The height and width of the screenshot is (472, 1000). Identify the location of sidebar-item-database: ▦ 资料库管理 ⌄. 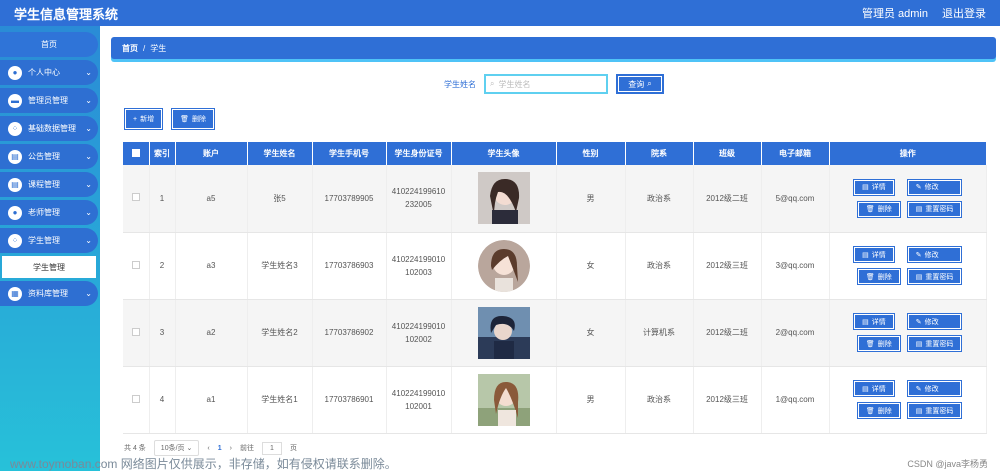
(49, 293).